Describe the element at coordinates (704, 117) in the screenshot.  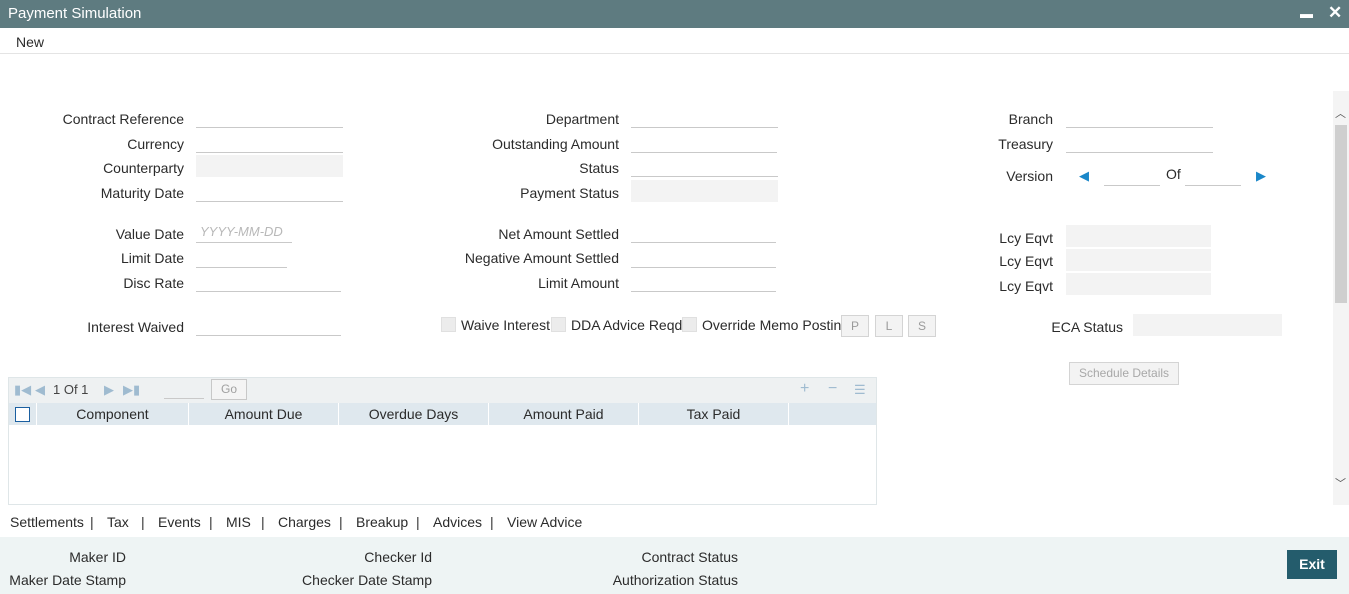
I see `department-input` at that location.